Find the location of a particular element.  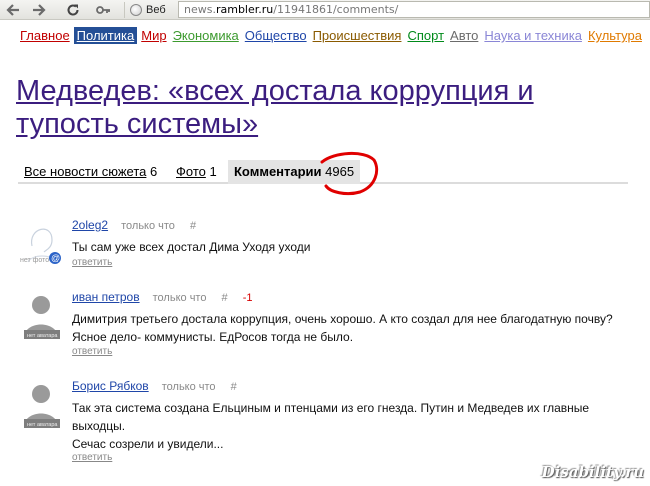

tab-all-news-label: Все новости сюжета is located at coordinates (85, 171).